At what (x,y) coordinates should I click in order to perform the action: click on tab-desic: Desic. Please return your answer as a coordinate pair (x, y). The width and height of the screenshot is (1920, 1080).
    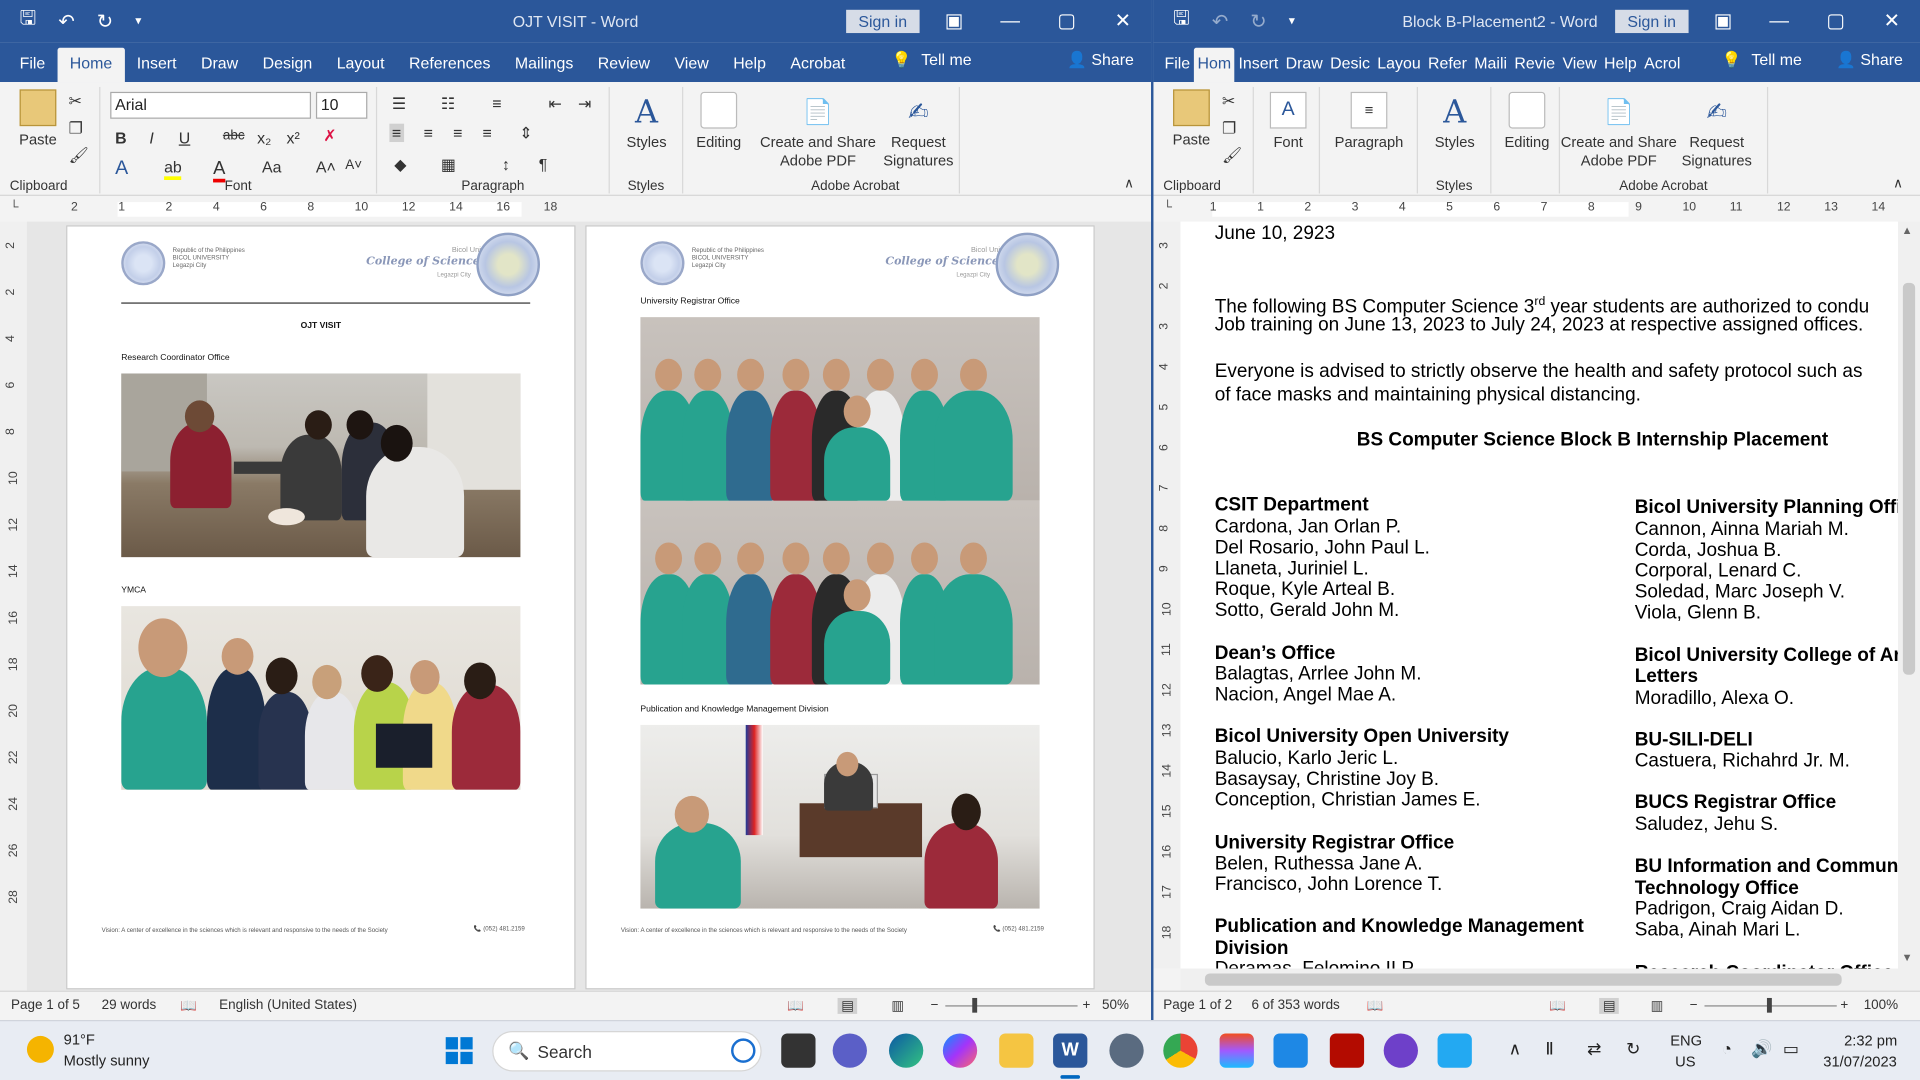
    Looking at the image, I should click on (1349, 65).